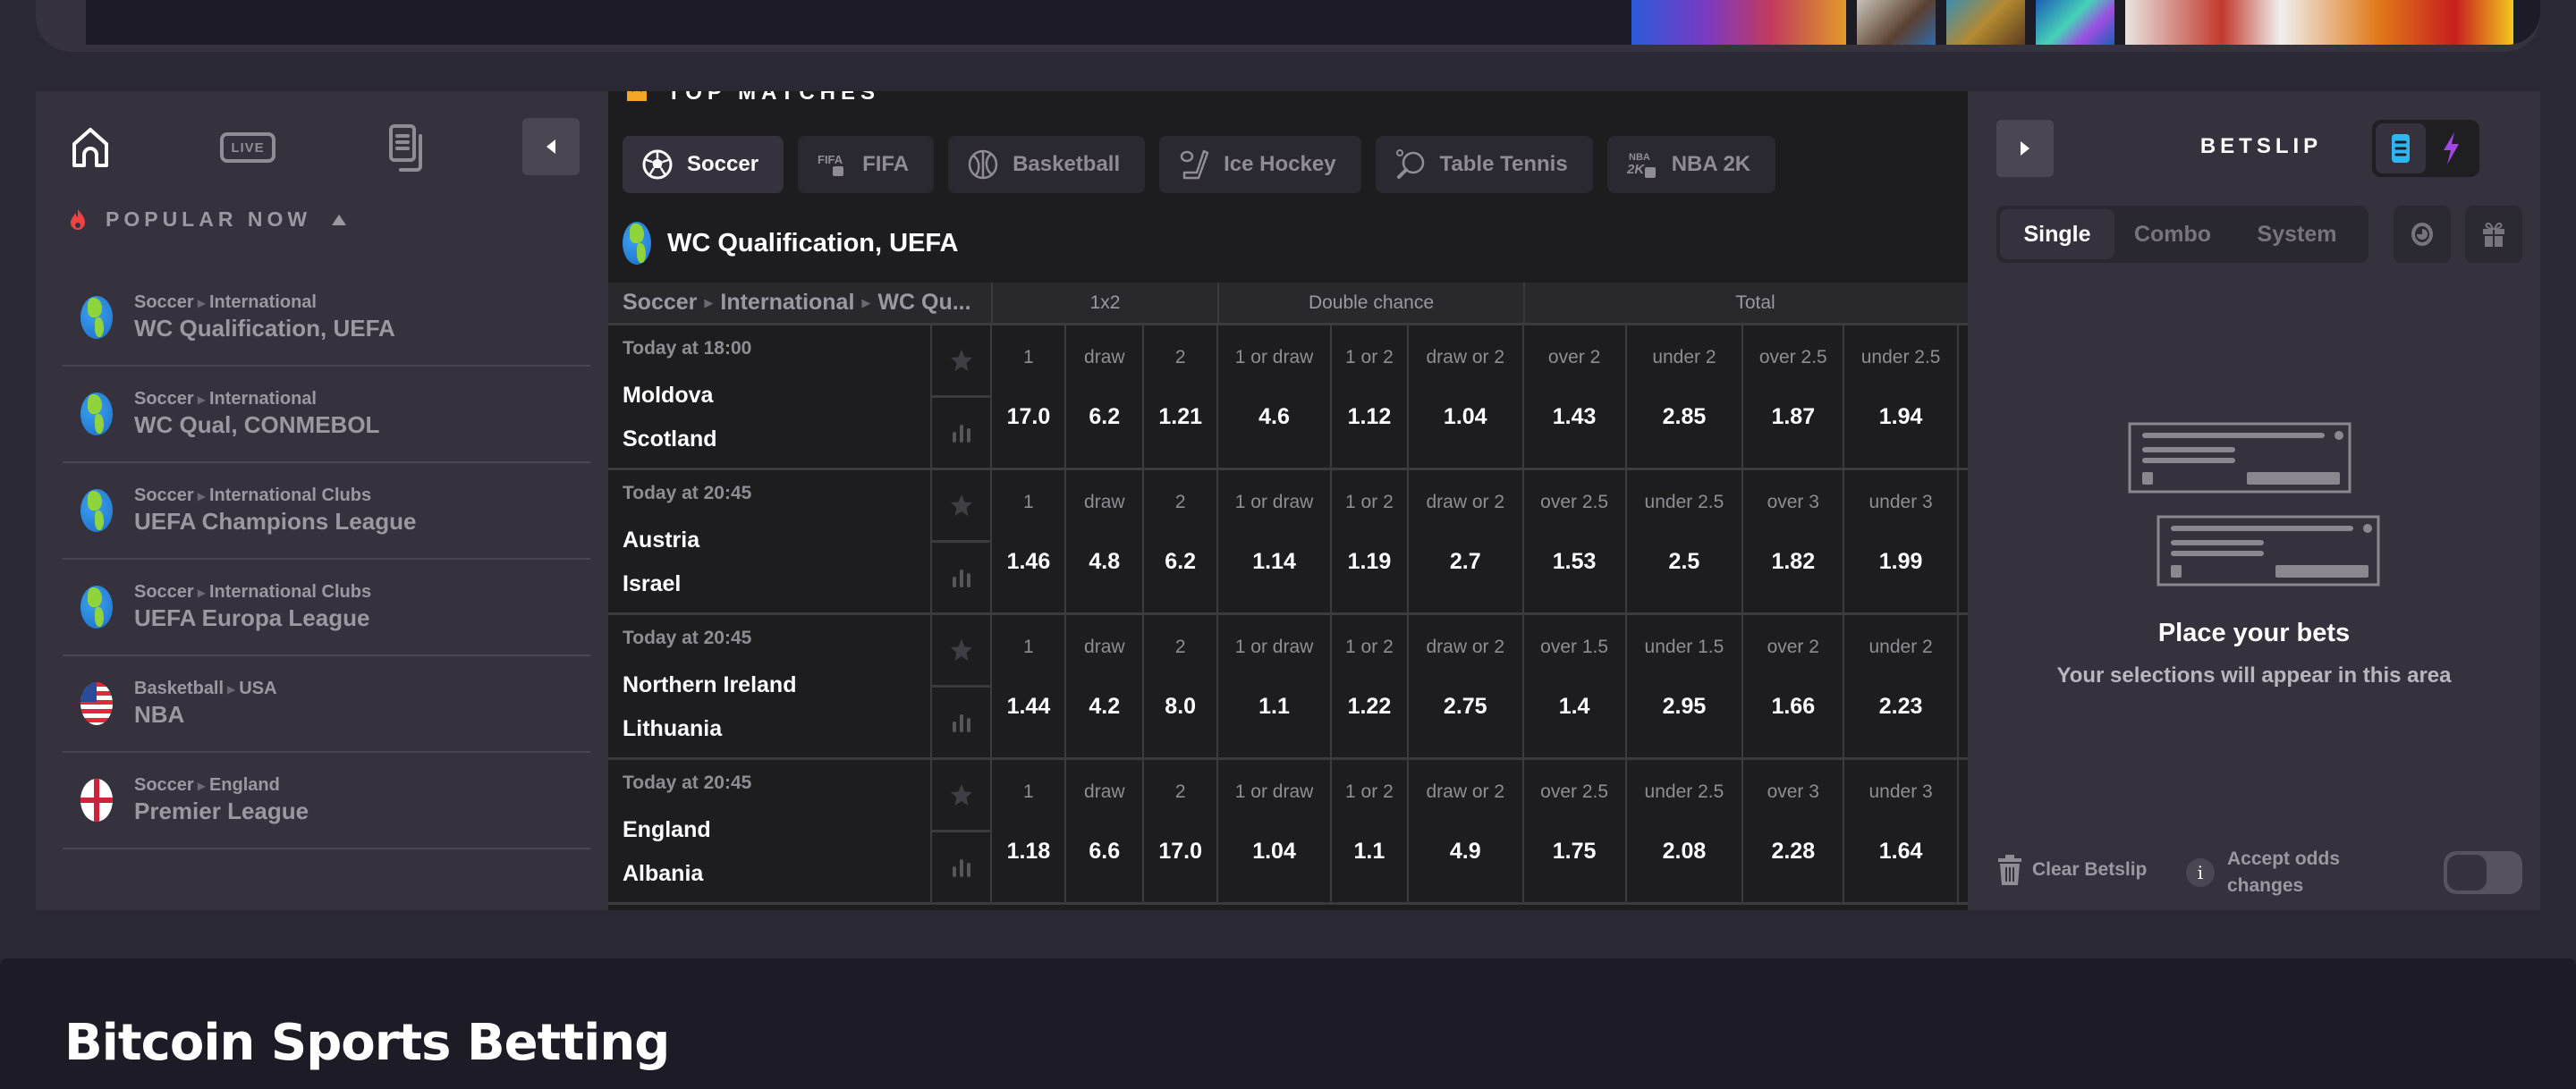 This screenshot has width=2576, height=1089. I want to click on popular-item-wc-qual-conmebol: Soccer ▶ International WC Qual, CONMEBOL, so click(326, 415).